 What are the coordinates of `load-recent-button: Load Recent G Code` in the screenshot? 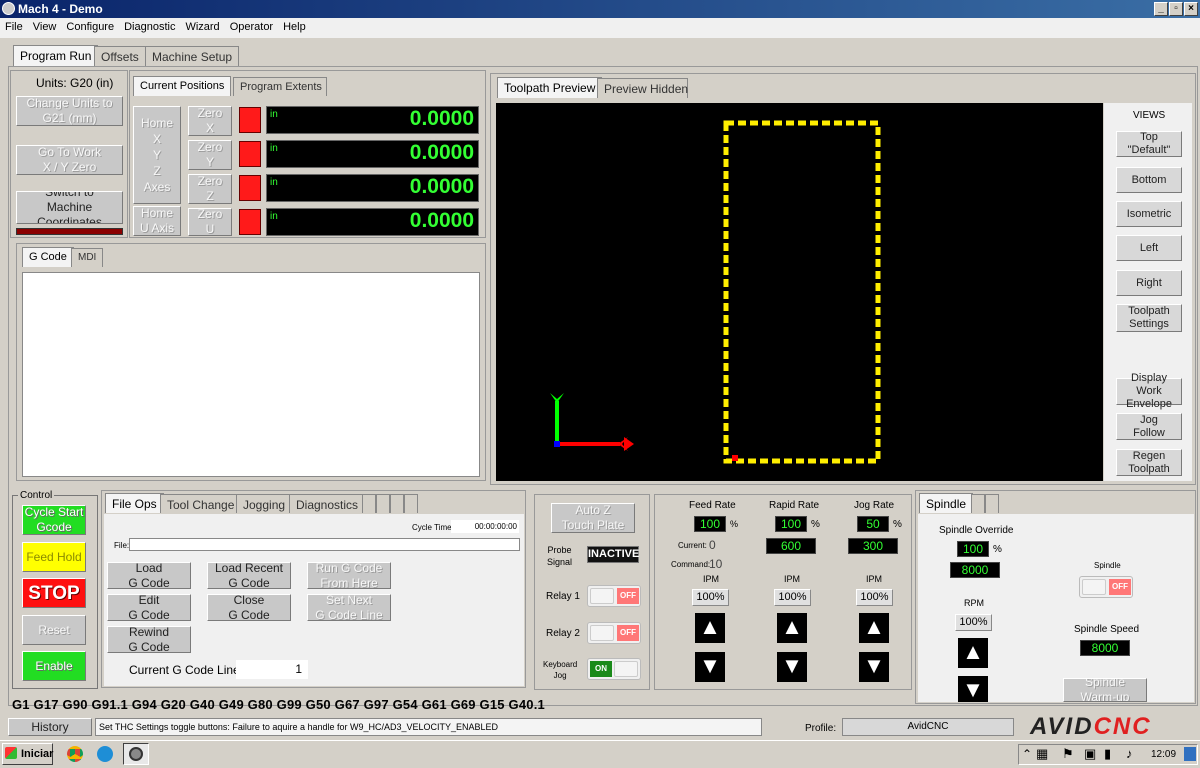 It's located at (249, 575).